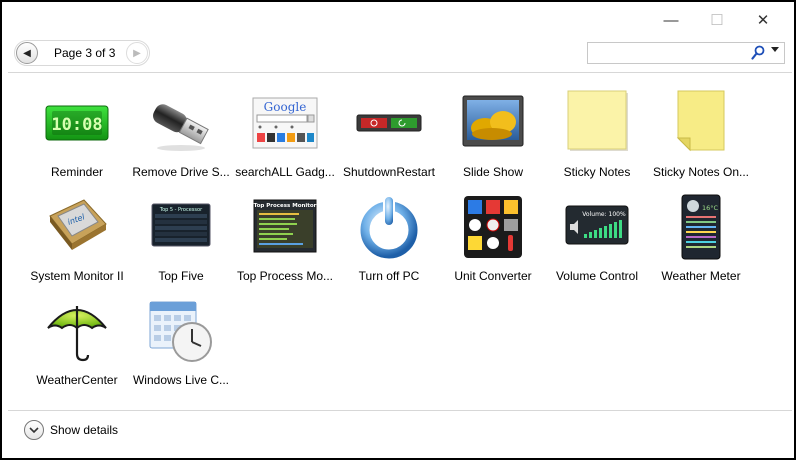 Image resolution: width=796 pixels, height=460 pixels. Describe the element at coordinates (597, 225) in the screenshot. I see `volume-control-icon: Volume: 100%` at that location.